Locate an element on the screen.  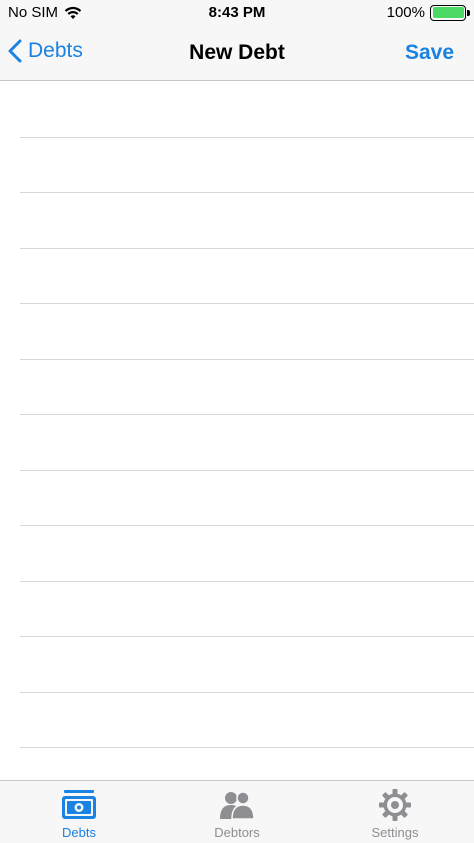
battery-percent: 100% is located at coordinates (405, 12).